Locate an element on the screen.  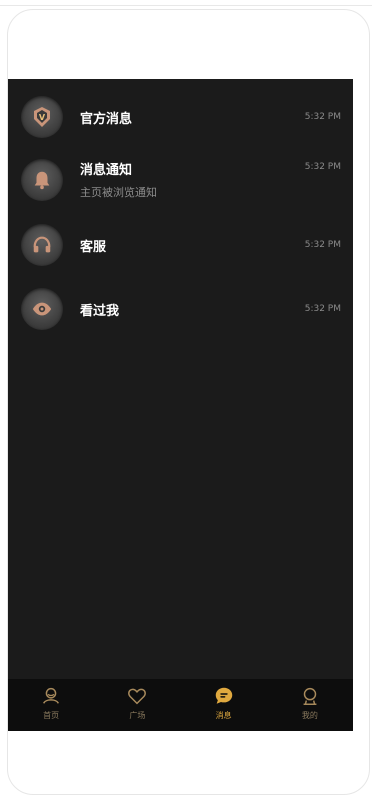
official-shield-icon: V is located at coordinates (42, 117).